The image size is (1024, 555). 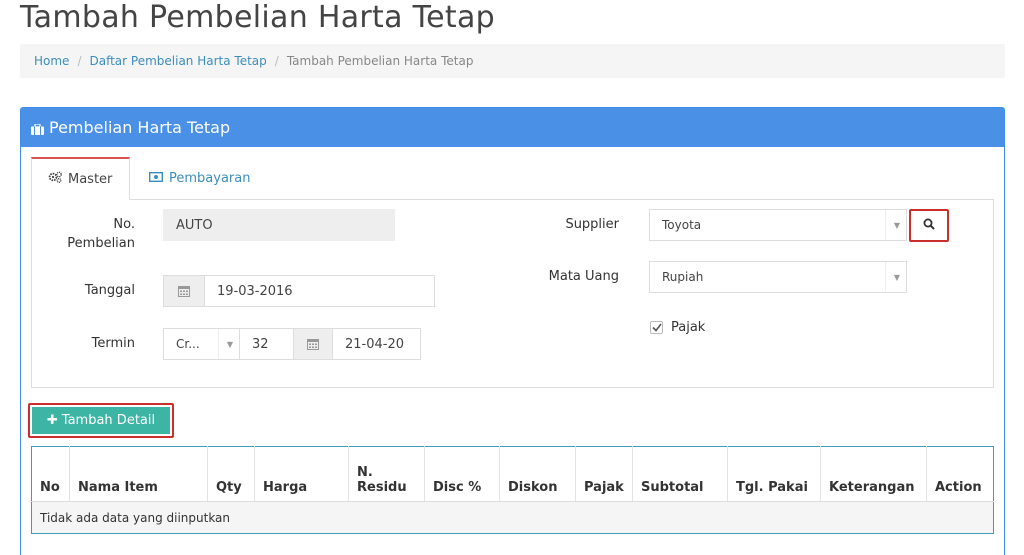 What do you see at coordinates (319, 291) in the screenshot?
I see `tanggal-input: 19-03-2016` at bounding box center [319, 291].